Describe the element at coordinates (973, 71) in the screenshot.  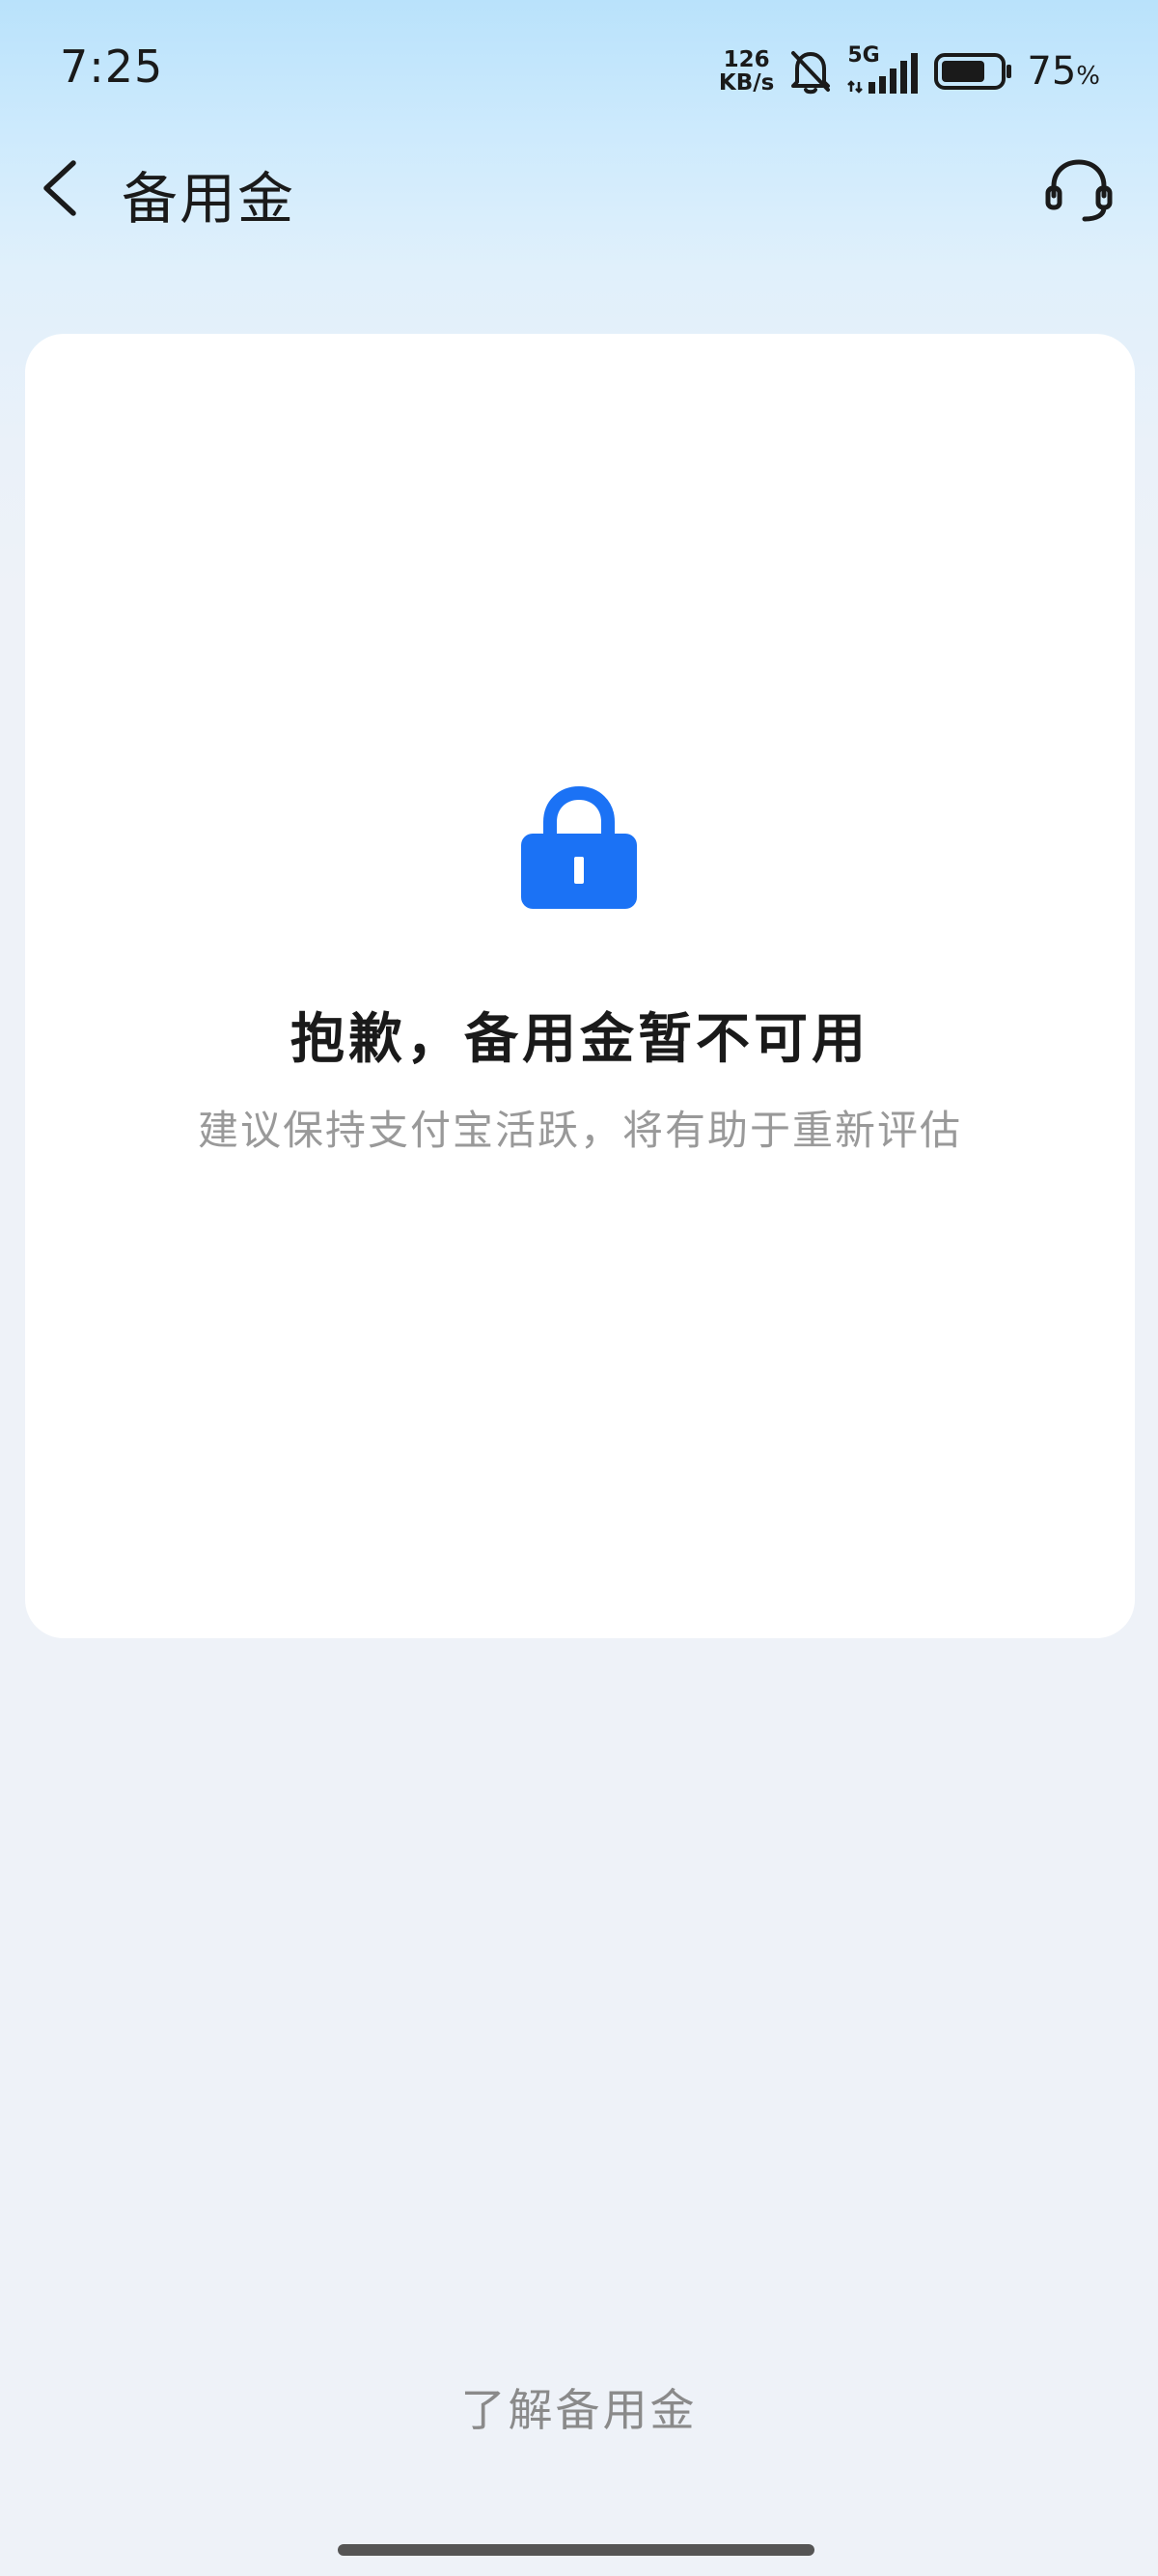
I see `battery-icon` at that location.